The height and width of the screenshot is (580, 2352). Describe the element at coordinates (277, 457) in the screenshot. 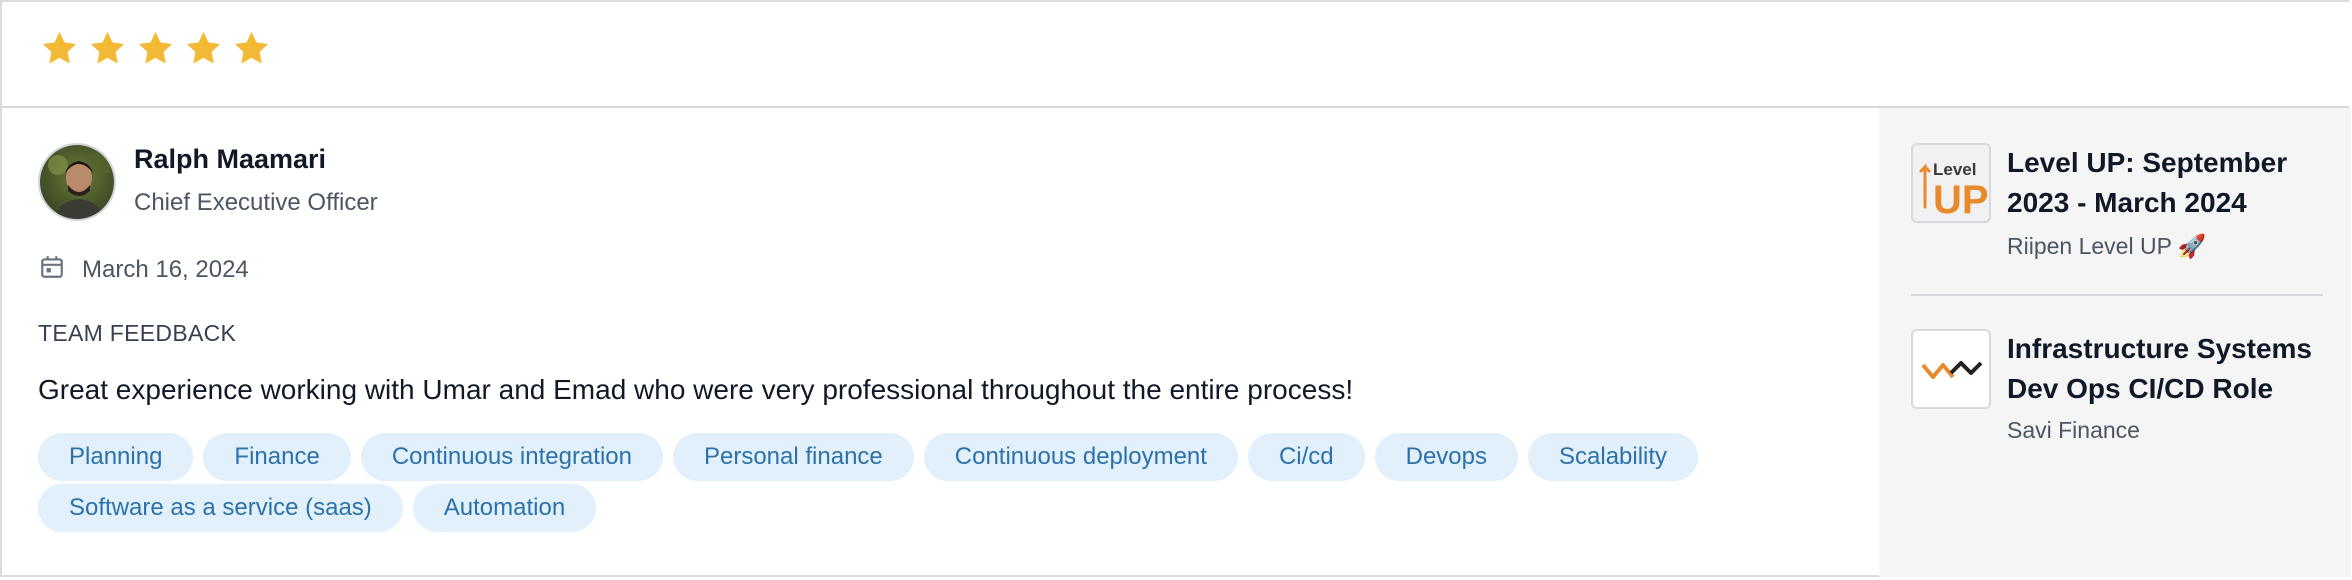

I see `skill-tag: Finance` at that location.